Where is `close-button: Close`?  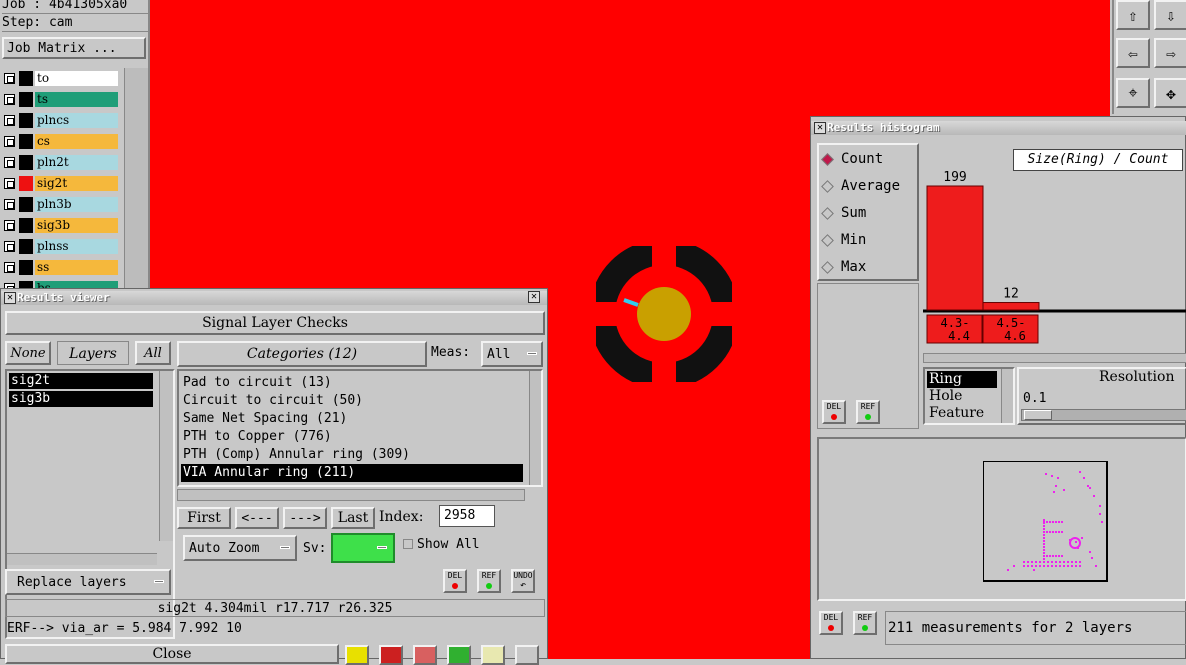 close-button: Close is located at coordinates (172, 654).